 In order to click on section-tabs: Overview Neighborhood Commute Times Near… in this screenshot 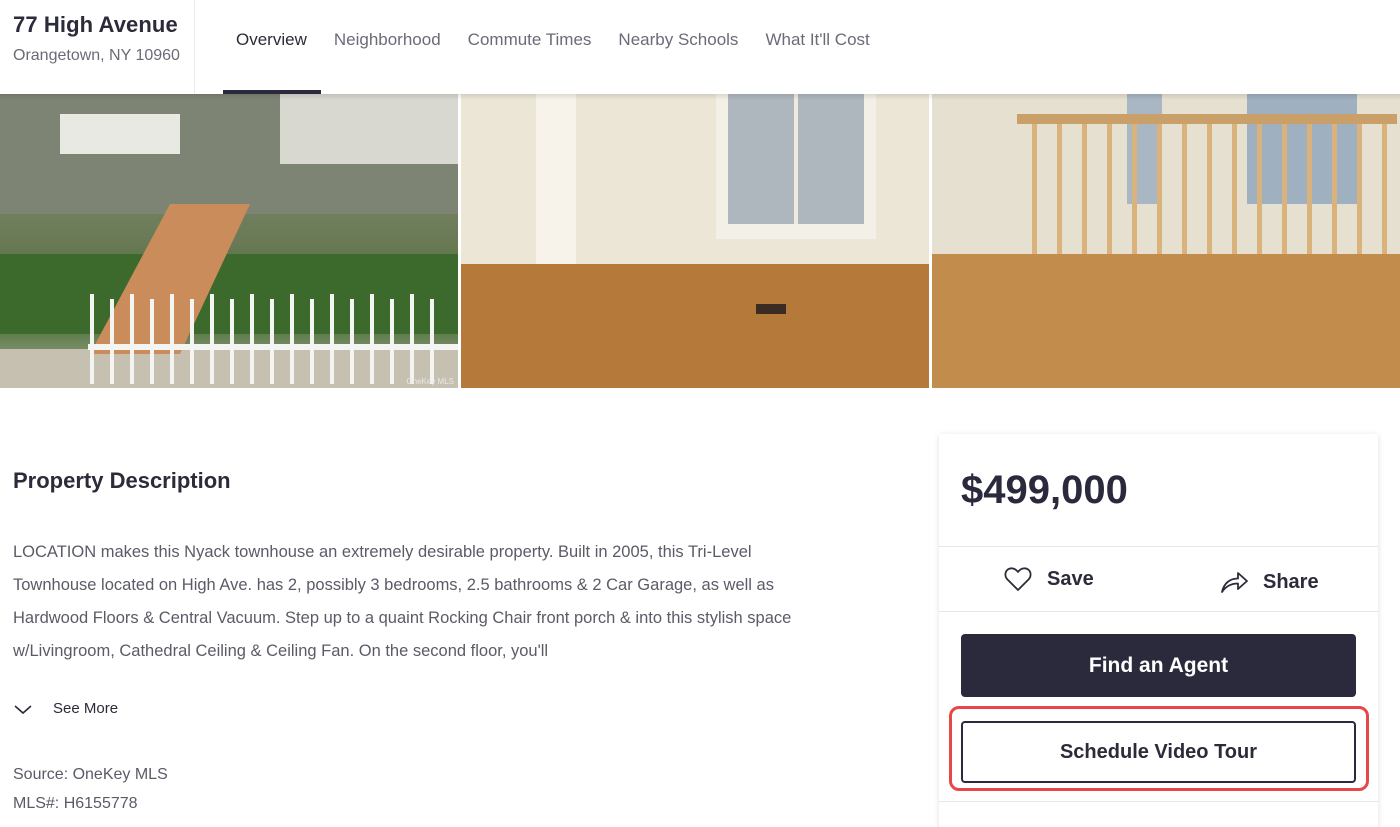, I will do `click(553, 47)`.